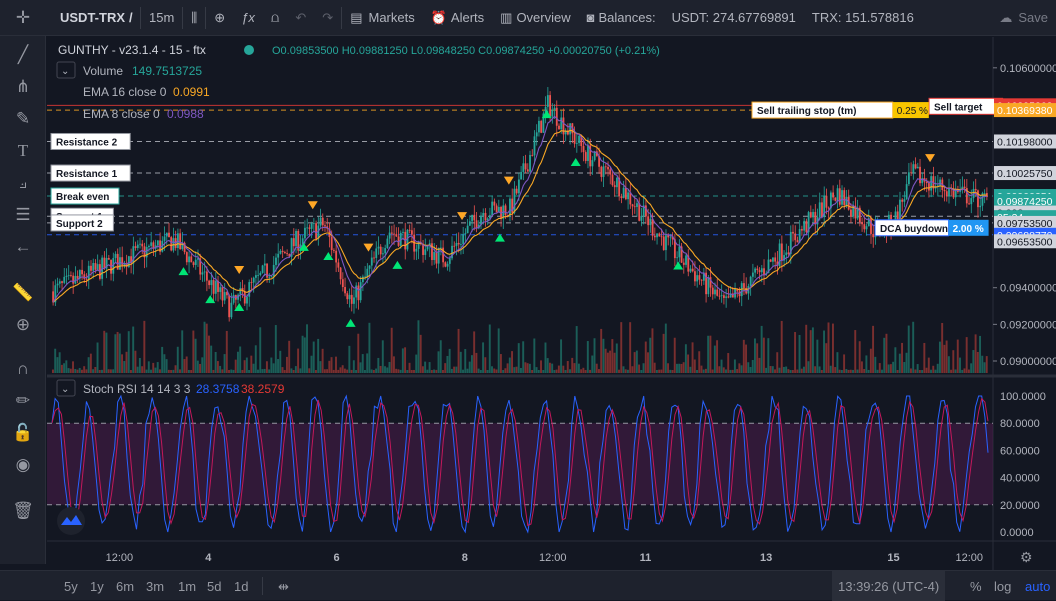 The width and height of the screenshot is (1056, 601). Describe the element at coordinates (219, 18) in the screenshot. I see `compare-add-icon: ⊕` at that location.